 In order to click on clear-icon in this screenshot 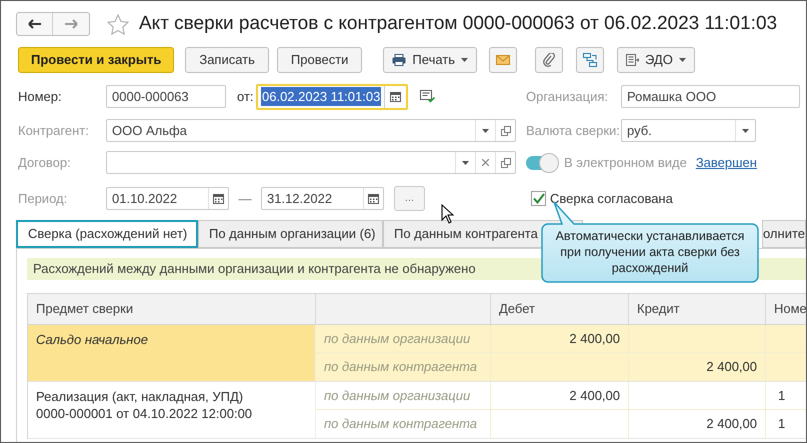, I will do `click(485, 162)`.